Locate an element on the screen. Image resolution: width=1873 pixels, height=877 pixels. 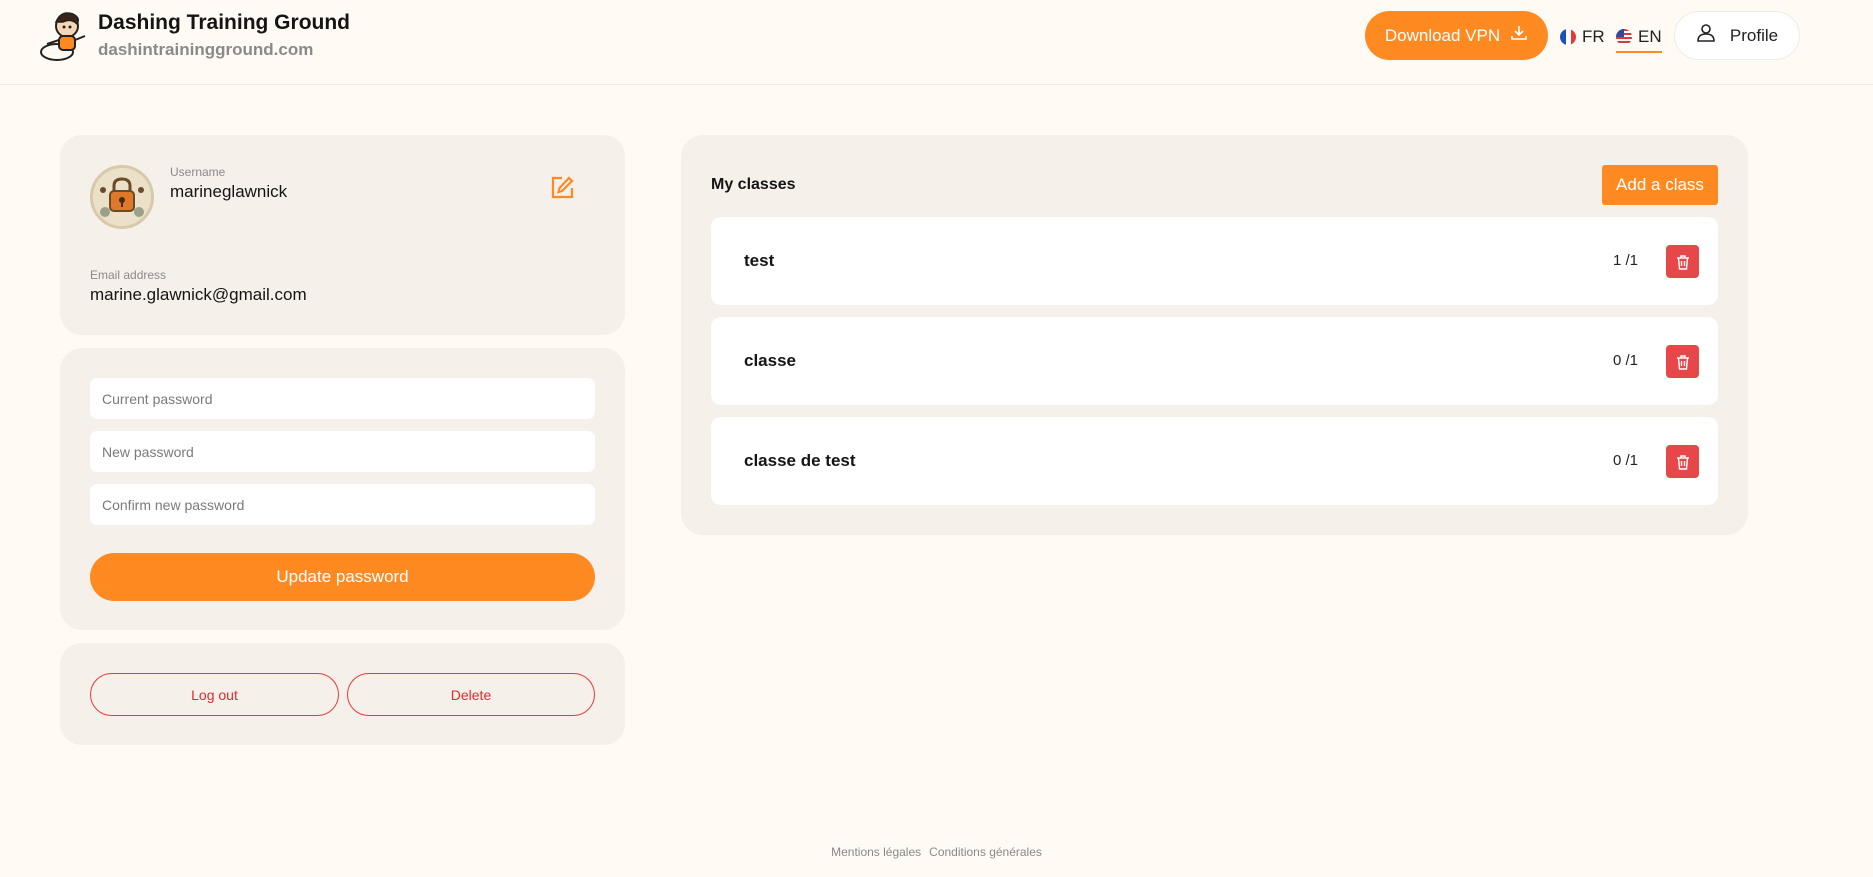
language-fr-label: FR is located at coordinates (1593, 36).